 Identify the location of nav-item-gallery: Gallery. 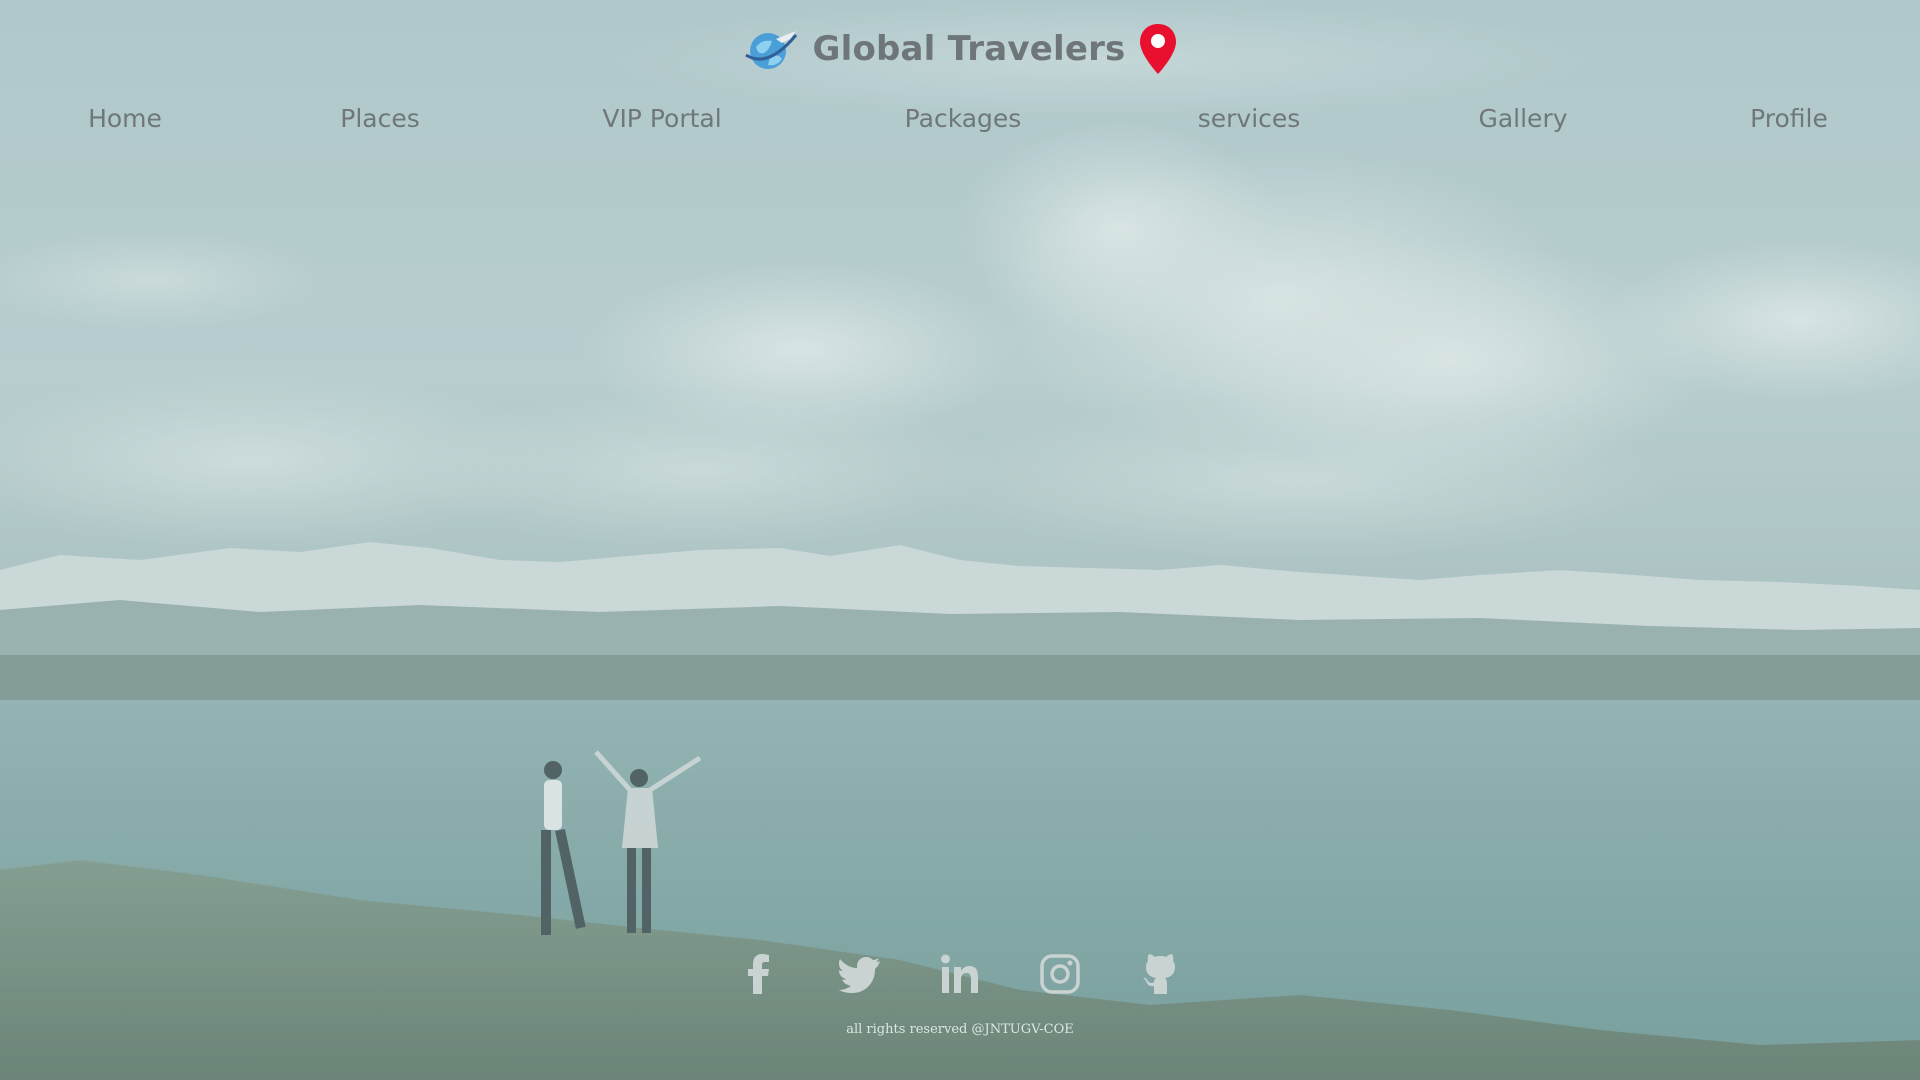
(1522, 118).